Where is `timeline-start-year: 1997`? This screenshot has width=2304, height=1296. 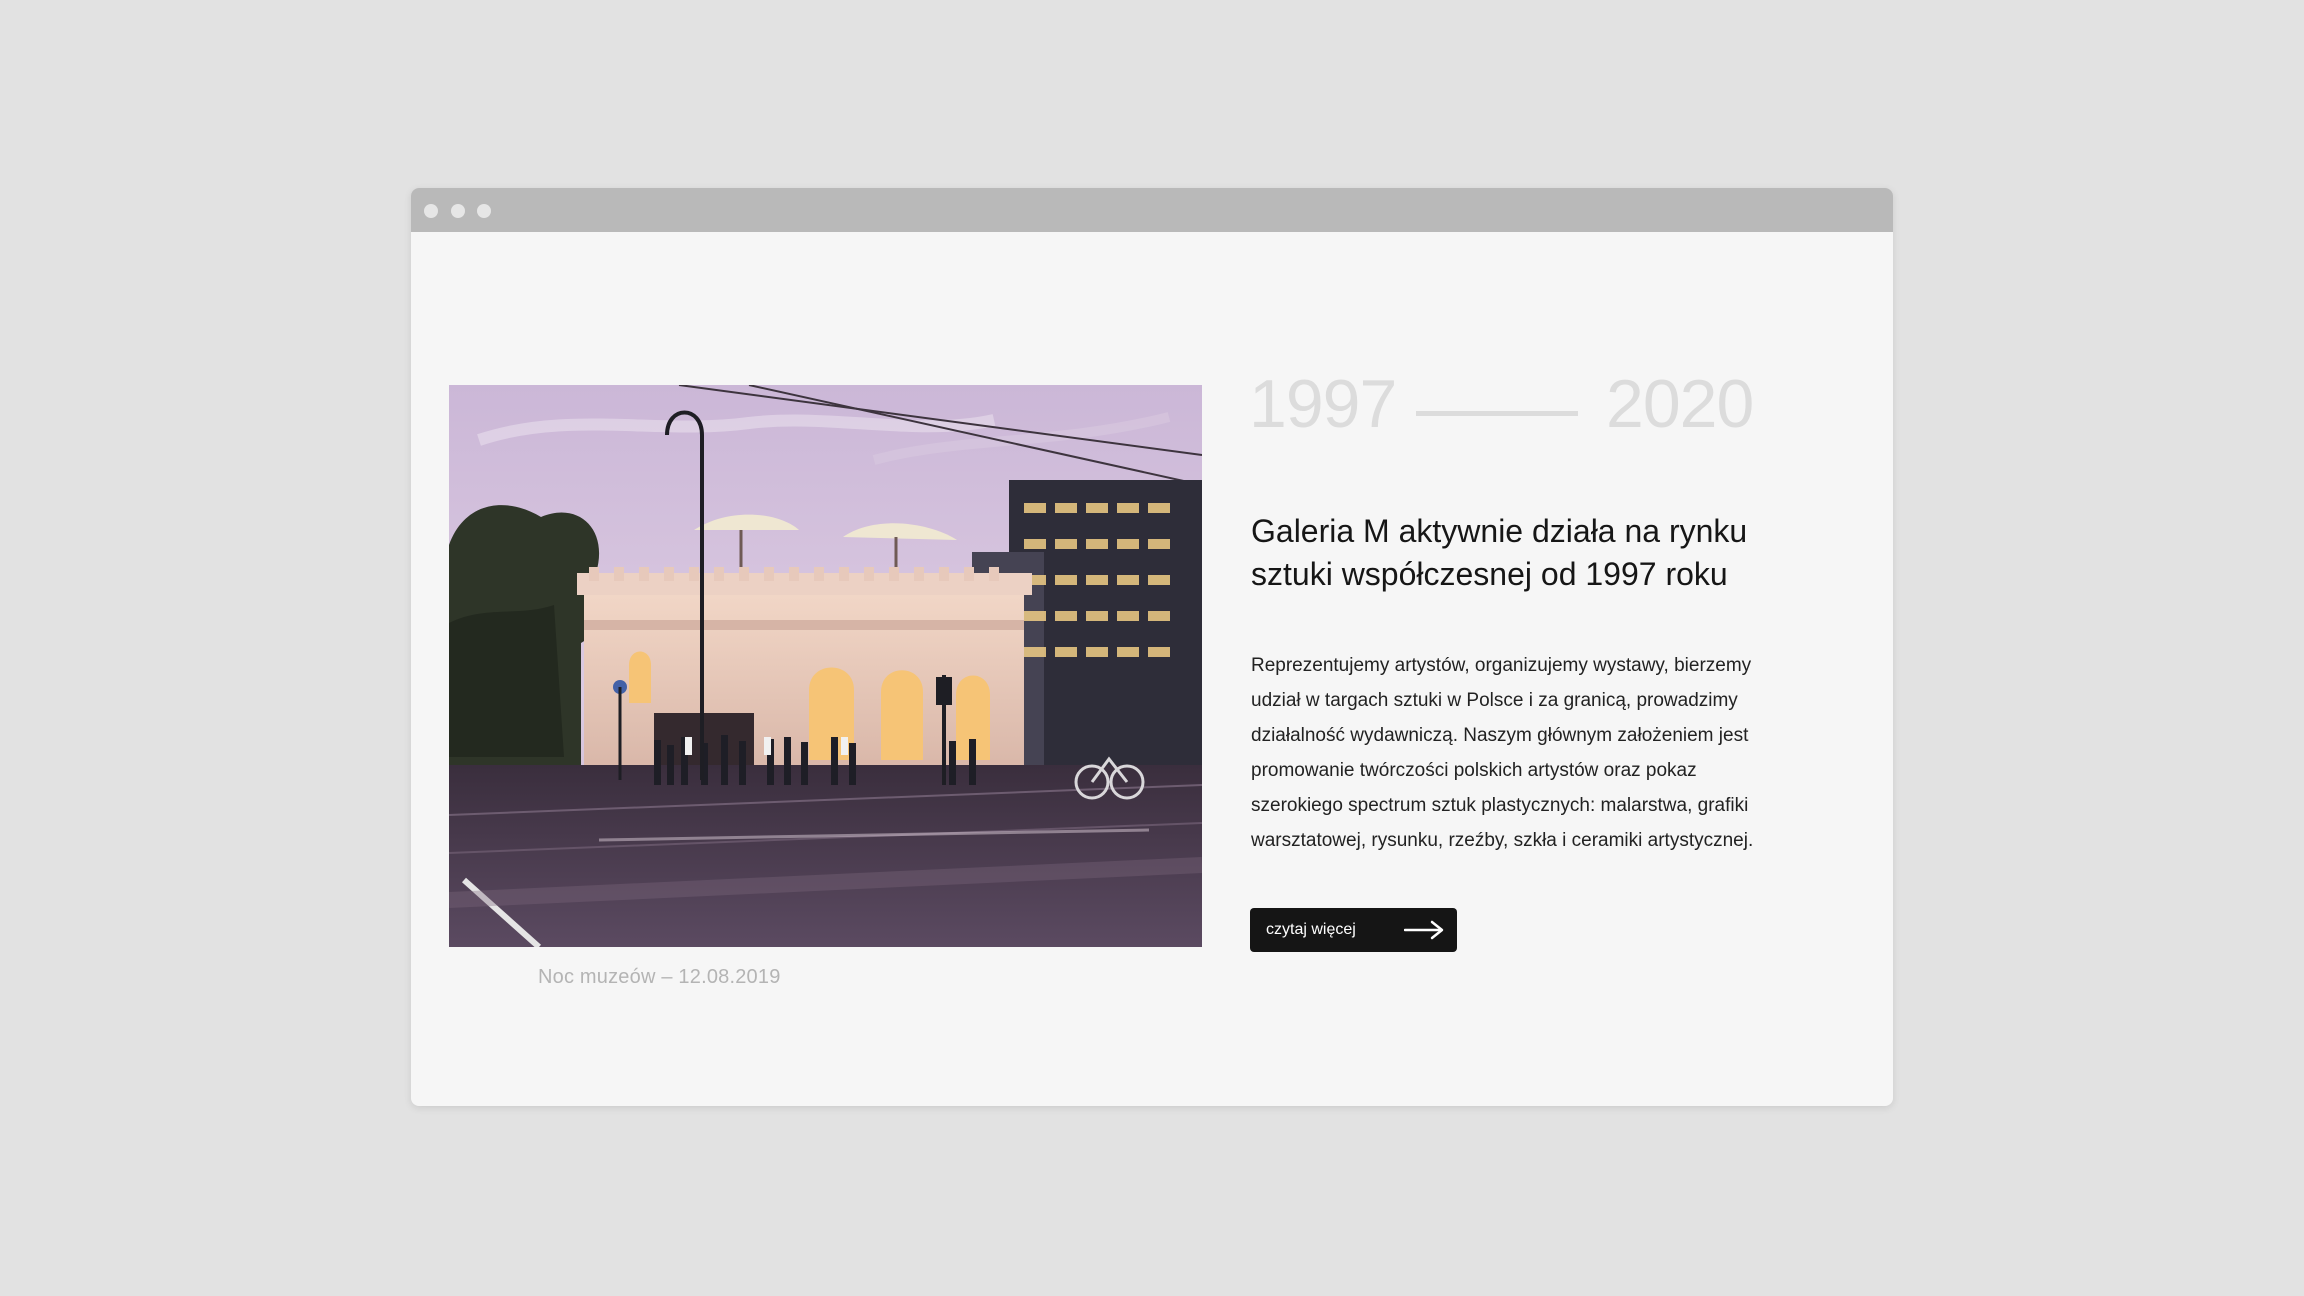
timeline-start-year: 1997 is located at coordinates (1323, 404).